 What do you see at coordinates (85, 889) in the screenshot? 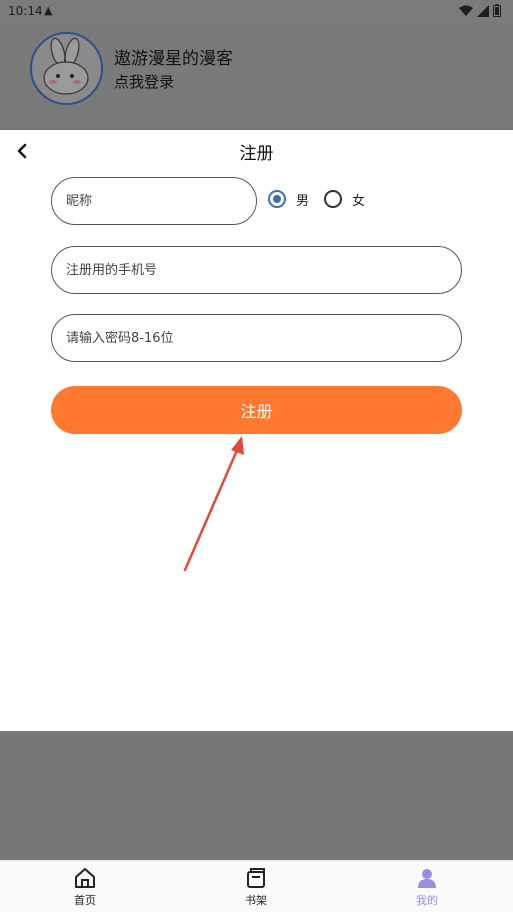
I see `tab-home: 首页` at bounding box center [85, 889].